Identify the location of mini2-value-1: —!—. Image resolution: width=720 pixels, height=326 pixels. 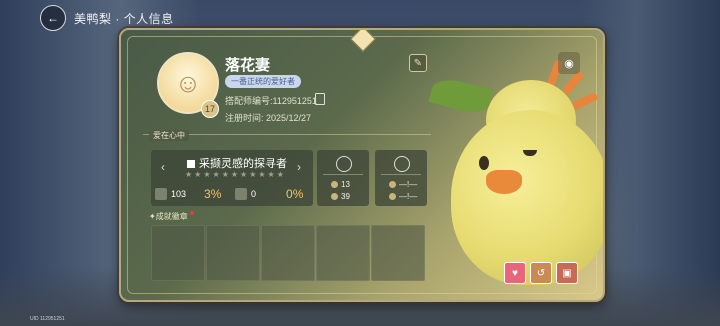
(408, 184).